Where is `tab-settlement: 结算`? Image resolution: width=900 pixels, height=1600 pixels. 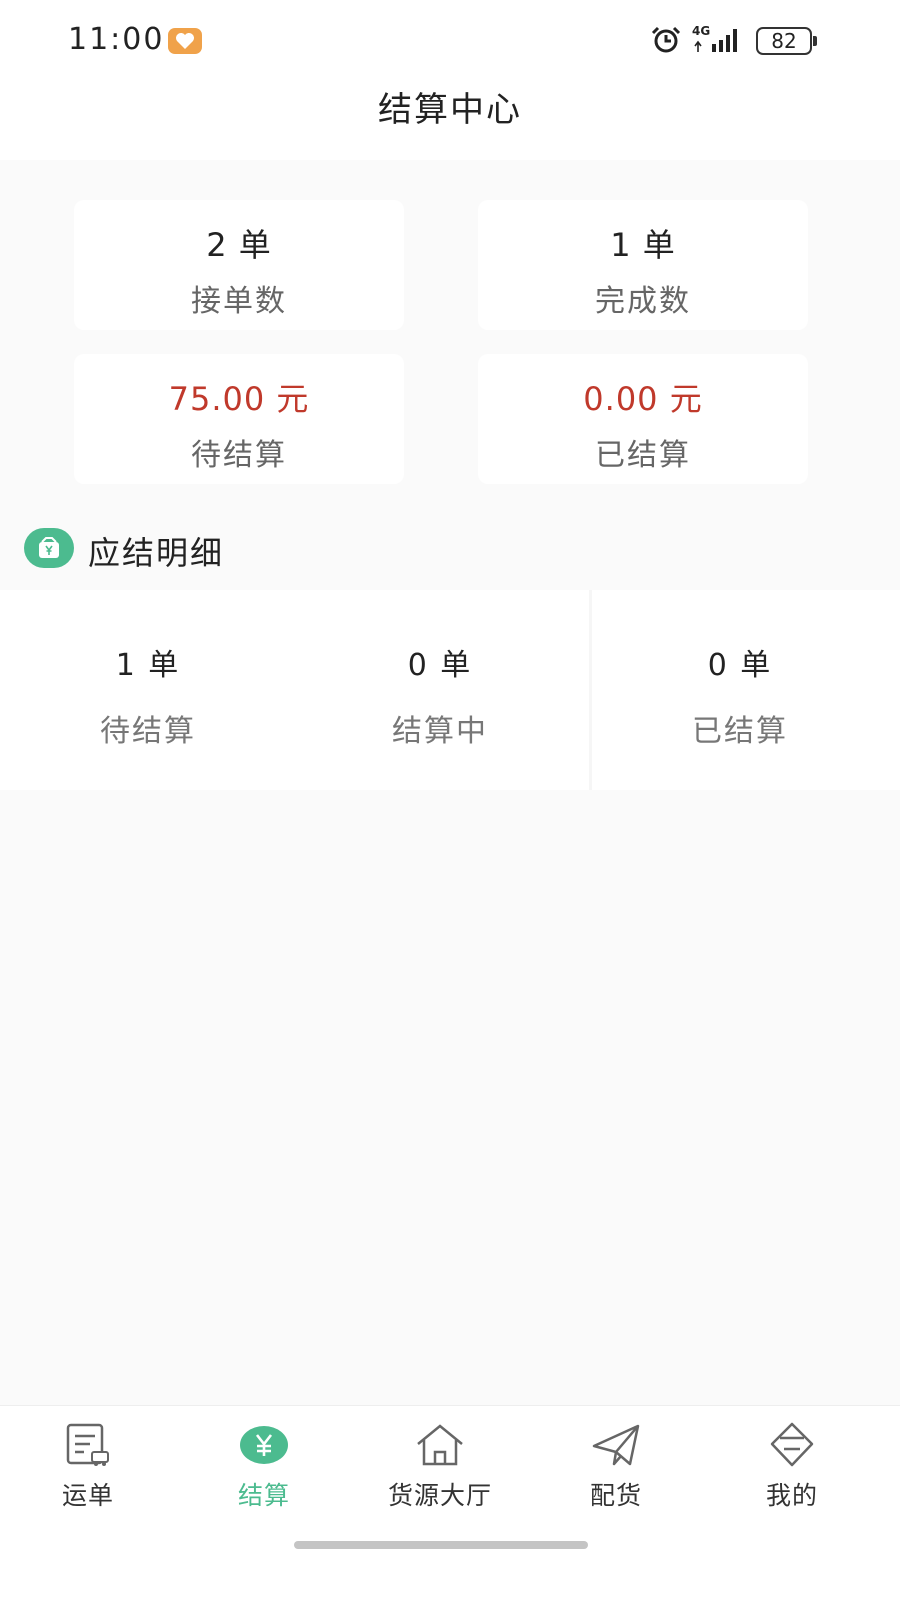 tab-settlement: 结算 is located at coordinates (264, 1466).